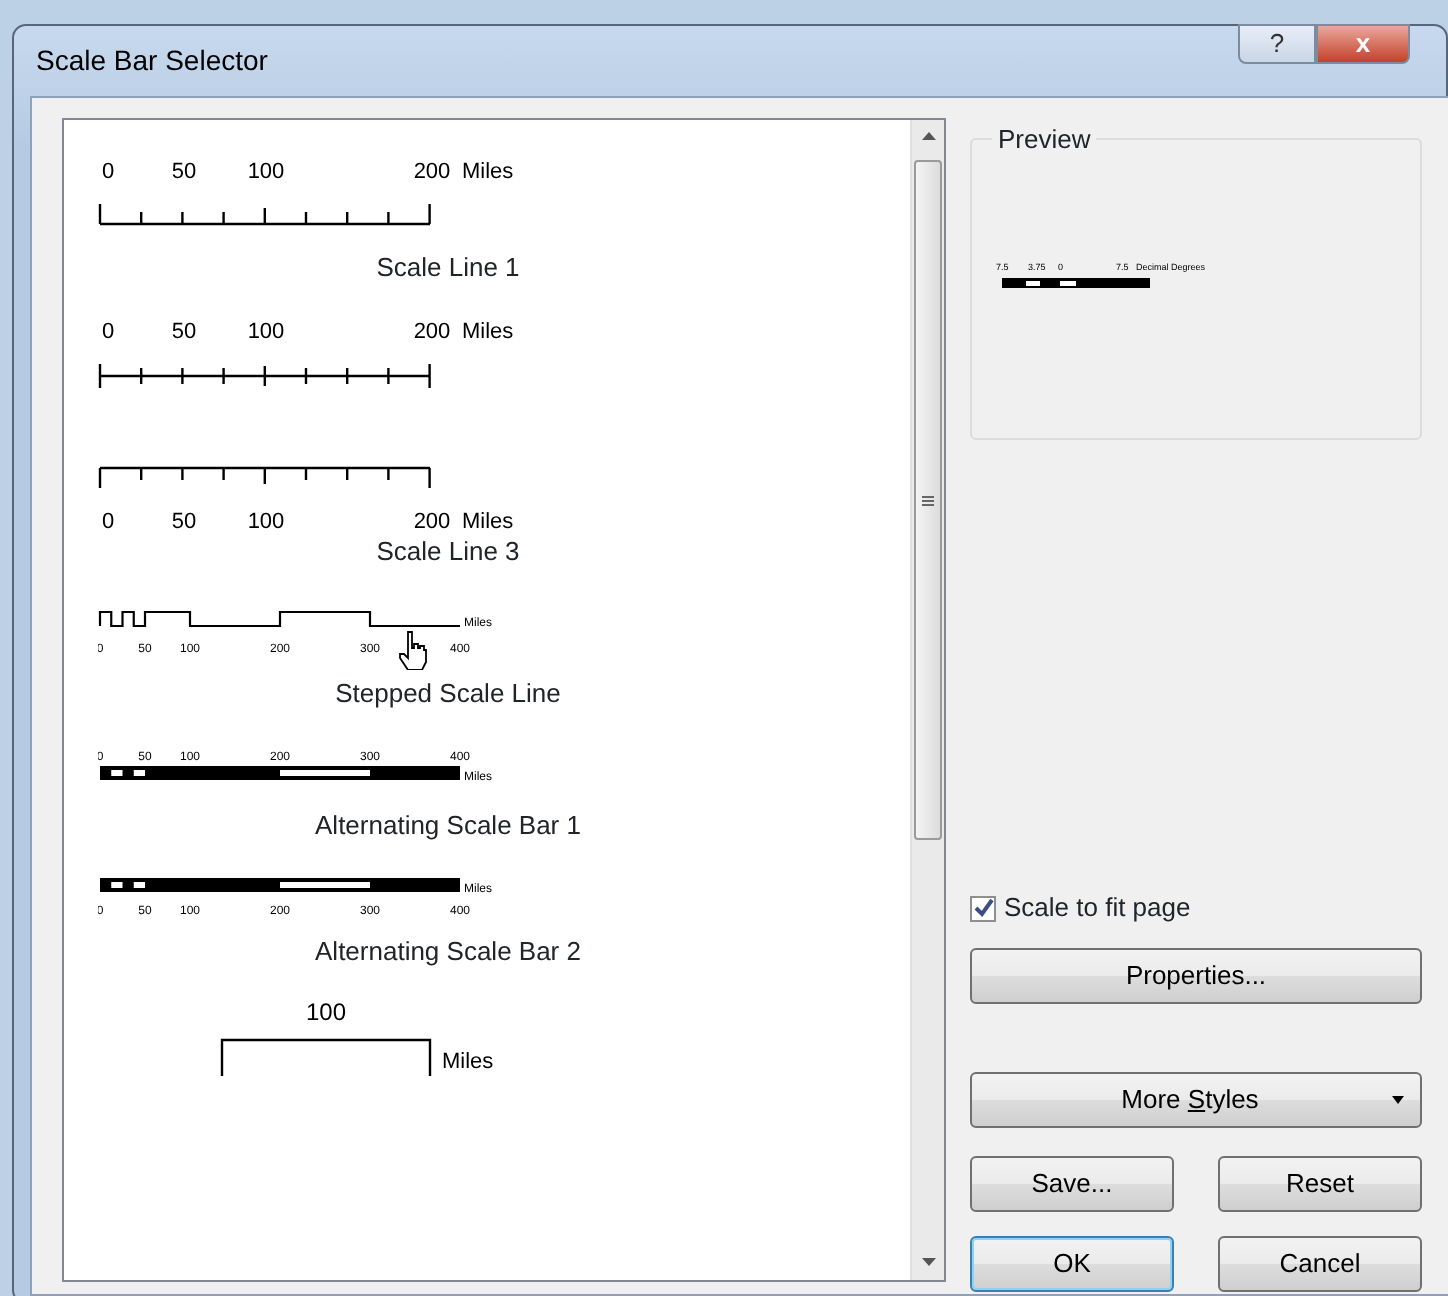 The height and width of the screenshot is (1296, 1448). What do you see at coordinates (1097, 908) in the screenshot?
I see `checkbox-label: Scale to fit page` at bounding box center [1097, 908].